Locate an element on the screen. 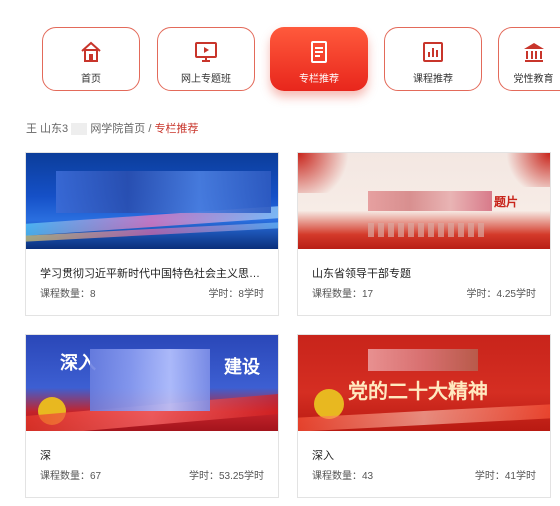  document-icon is located at coordinates (319, 51).